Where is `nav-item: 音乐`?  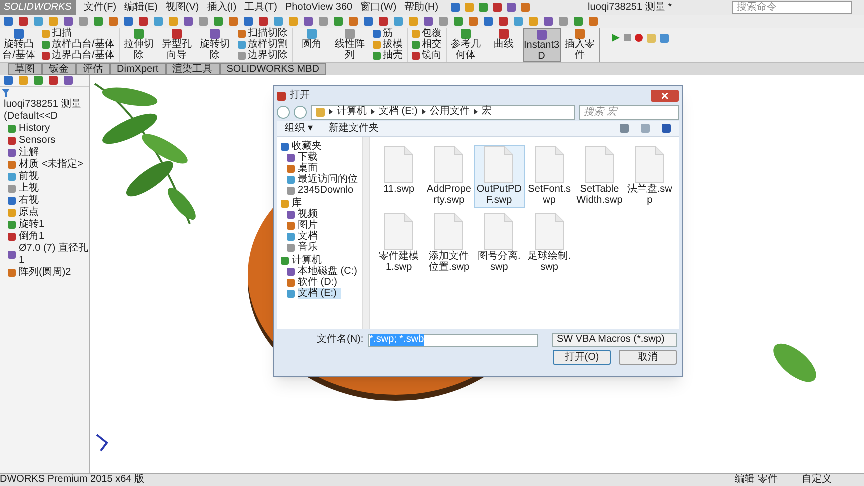 nav-item: 音乐 is located at coordinates (310, 247).